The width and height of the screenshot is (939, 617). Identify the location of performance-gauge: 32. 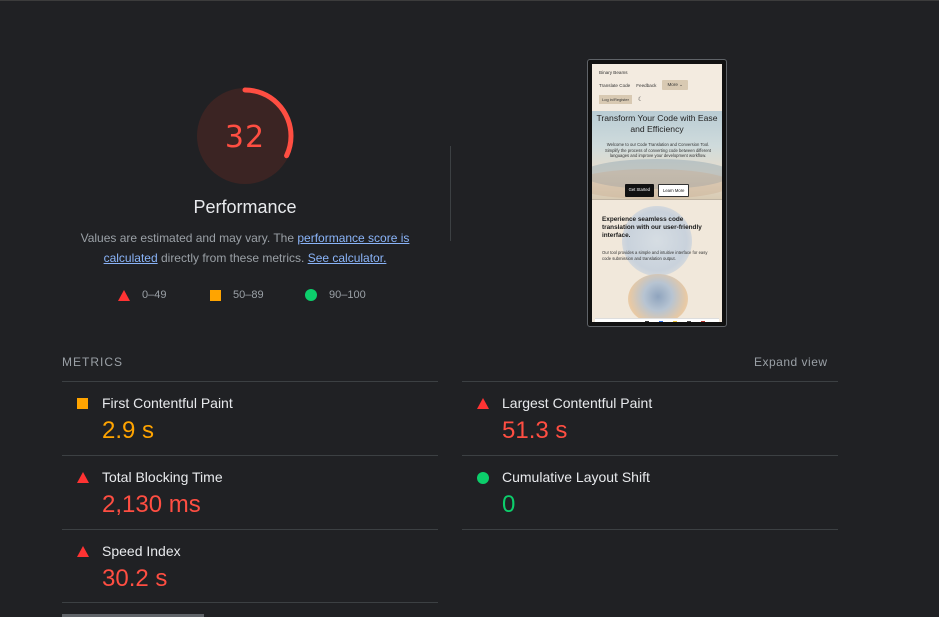
(245, 136).